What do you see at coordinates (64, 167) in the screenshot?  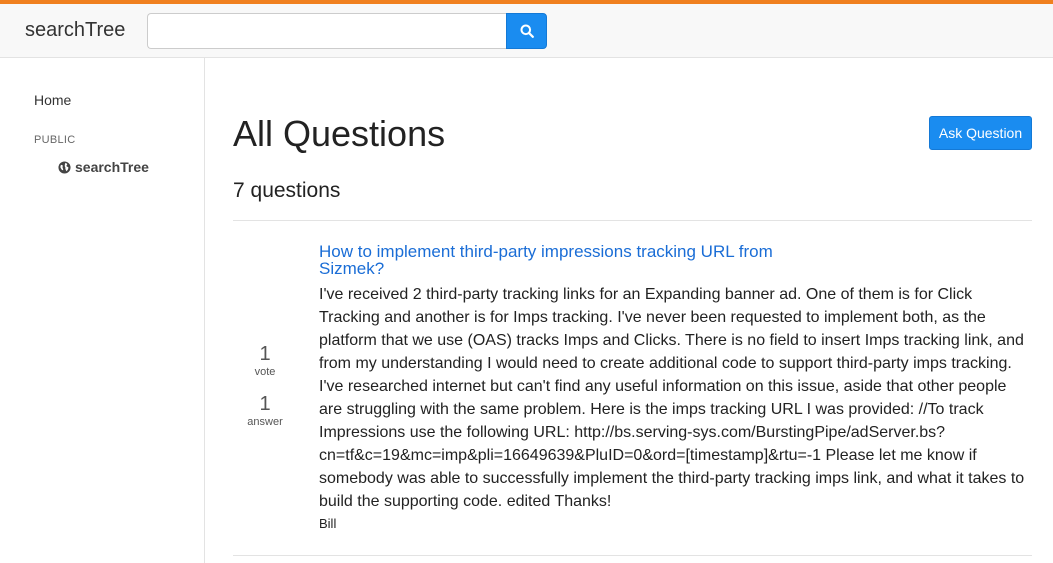 I see `globe-icon` at bounding box center [64, 167].